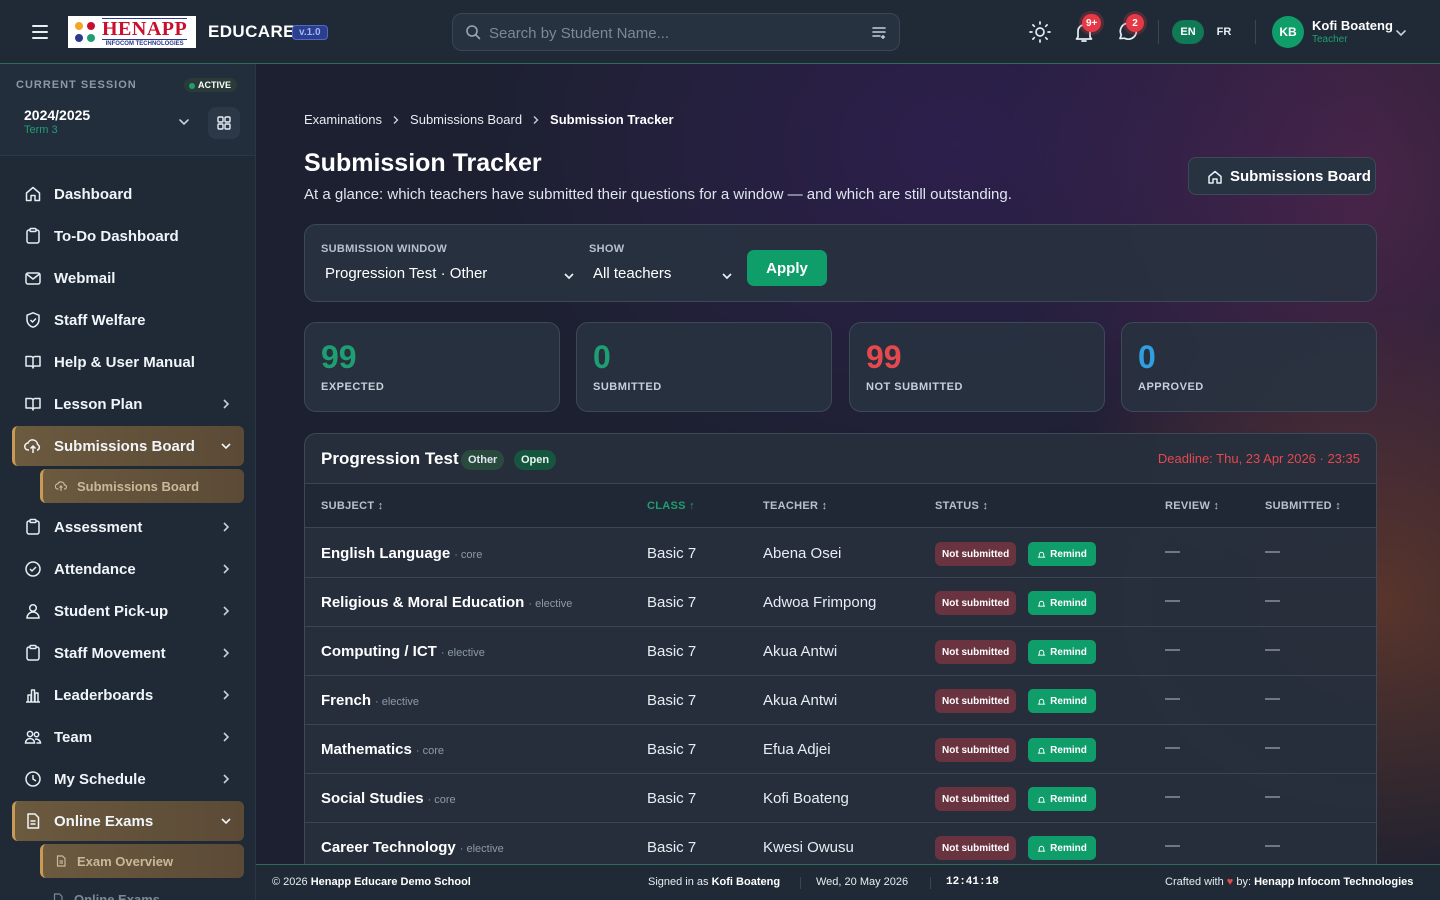 The width and height of the screenshot is (1440, 900). Describe the element at coordinates (224, 123) in the screenshot. I see `grid-icon` at that location.